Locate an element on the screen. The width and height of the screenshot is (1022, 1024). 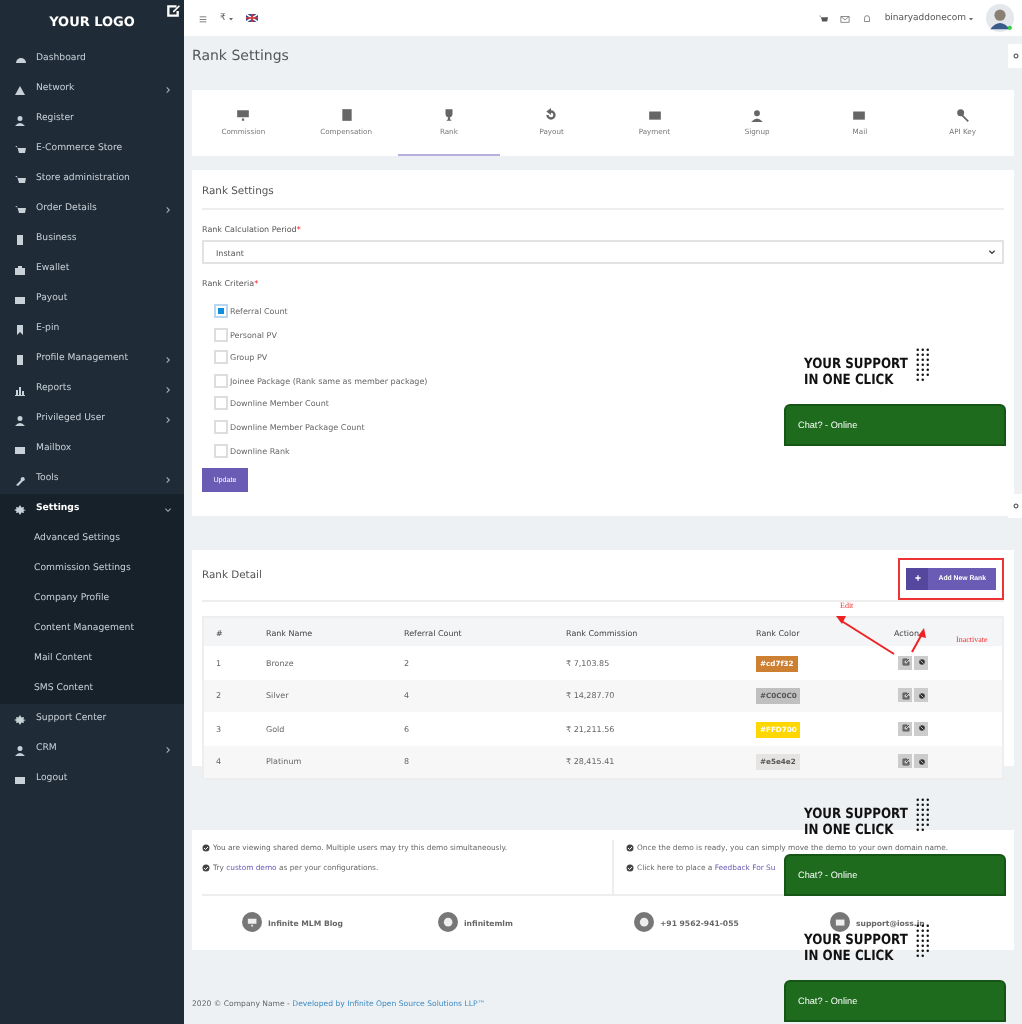
menu-icon is located at coordinates (203, 18).